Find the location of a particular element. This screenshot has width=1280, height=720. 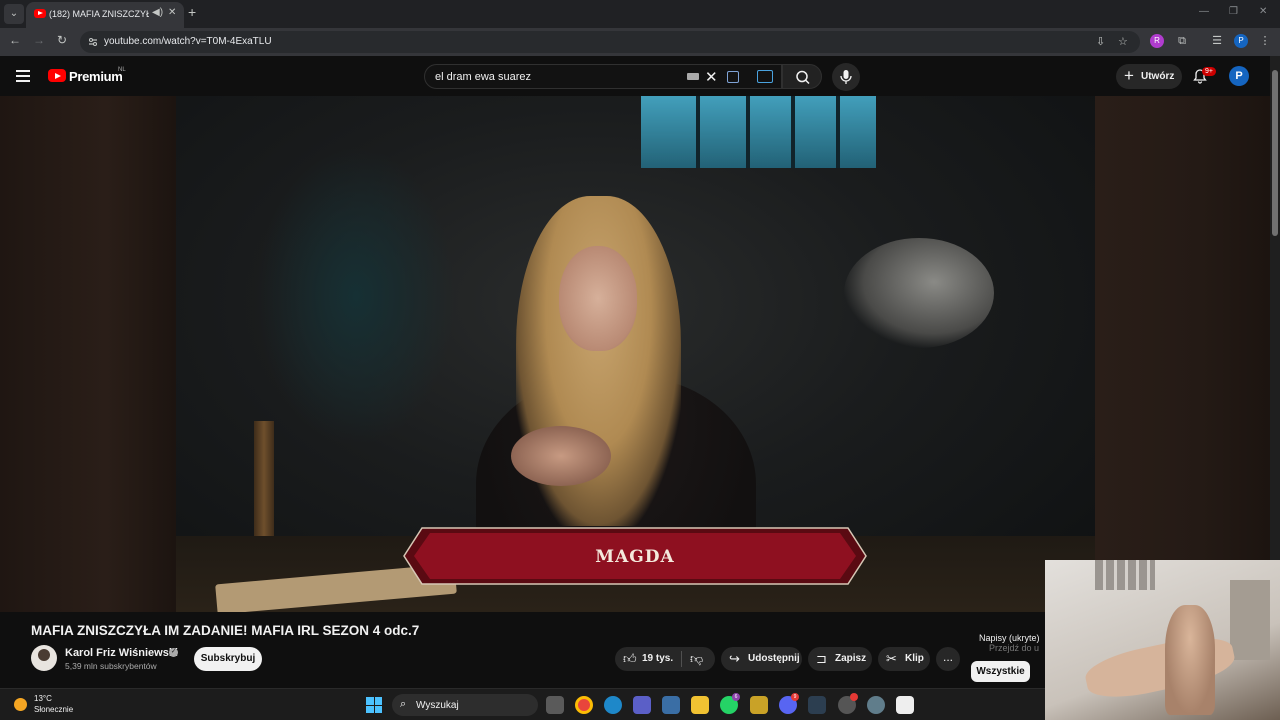

reload-icon: ↻ is located at coordinates (62, 40).